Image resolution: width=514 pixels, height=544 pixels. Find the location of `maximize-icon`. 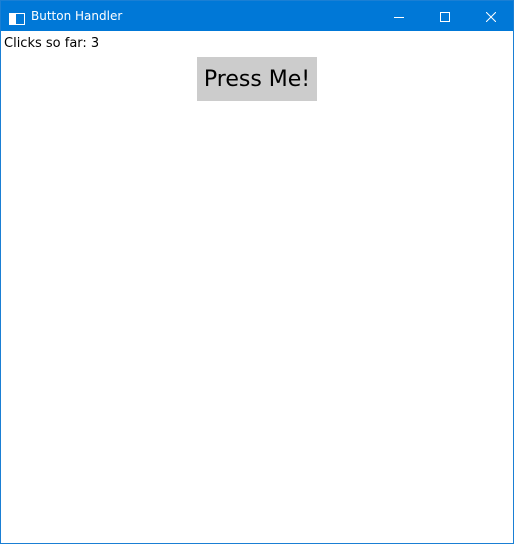

maximize-icon is located at coordinates (445, 16).